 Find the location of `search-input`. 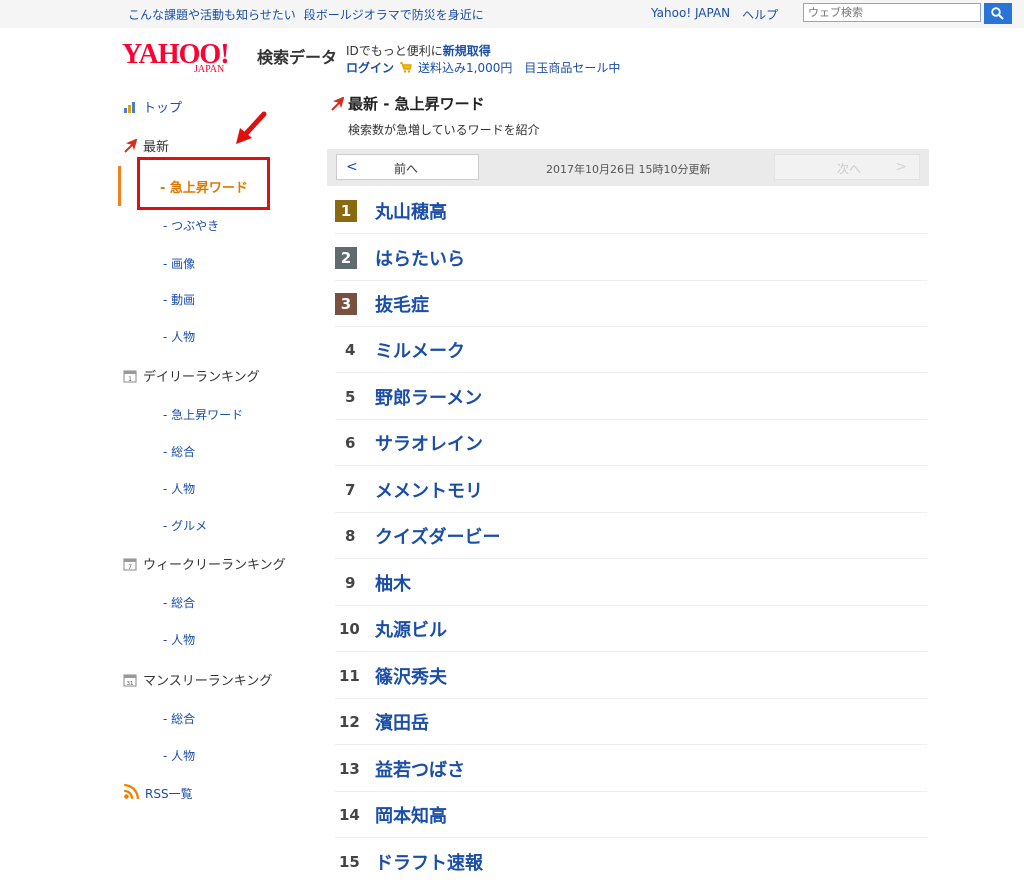

search-input is located at coordinates (892, 12).